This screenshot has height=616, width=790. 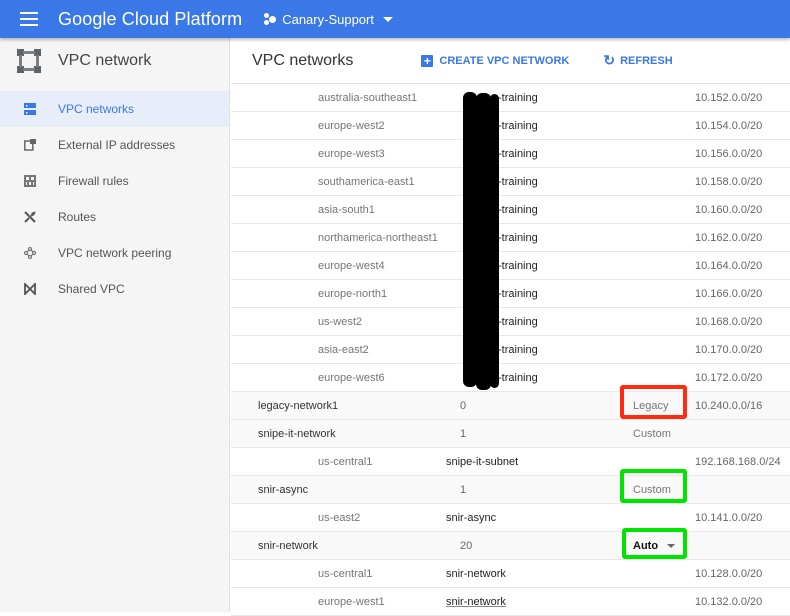 I want to click on sidebar-item-label: Routes, so click(x=77, y=217).